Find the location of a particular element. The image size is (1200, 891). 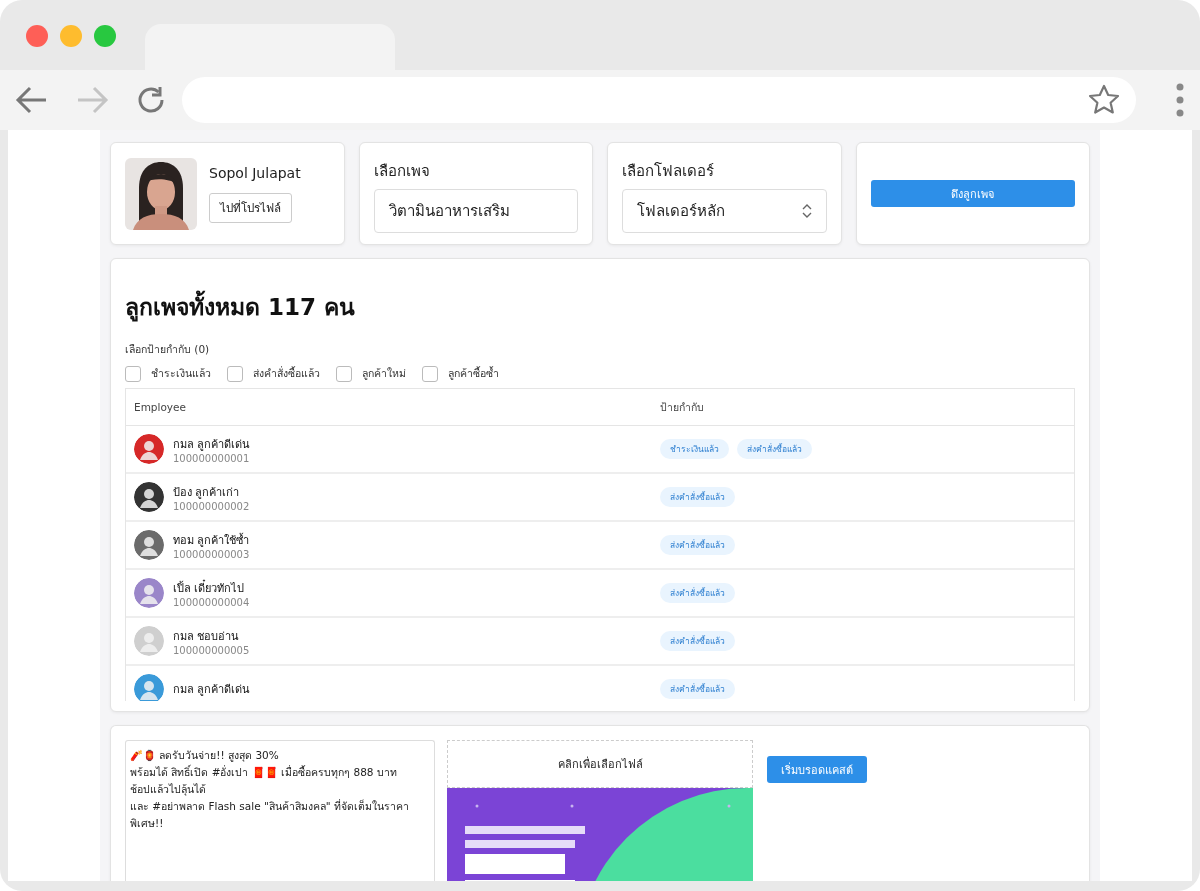

tag-filter-label: เลือกป้ายกำกับ (0) is located at coordinates (168, 349).